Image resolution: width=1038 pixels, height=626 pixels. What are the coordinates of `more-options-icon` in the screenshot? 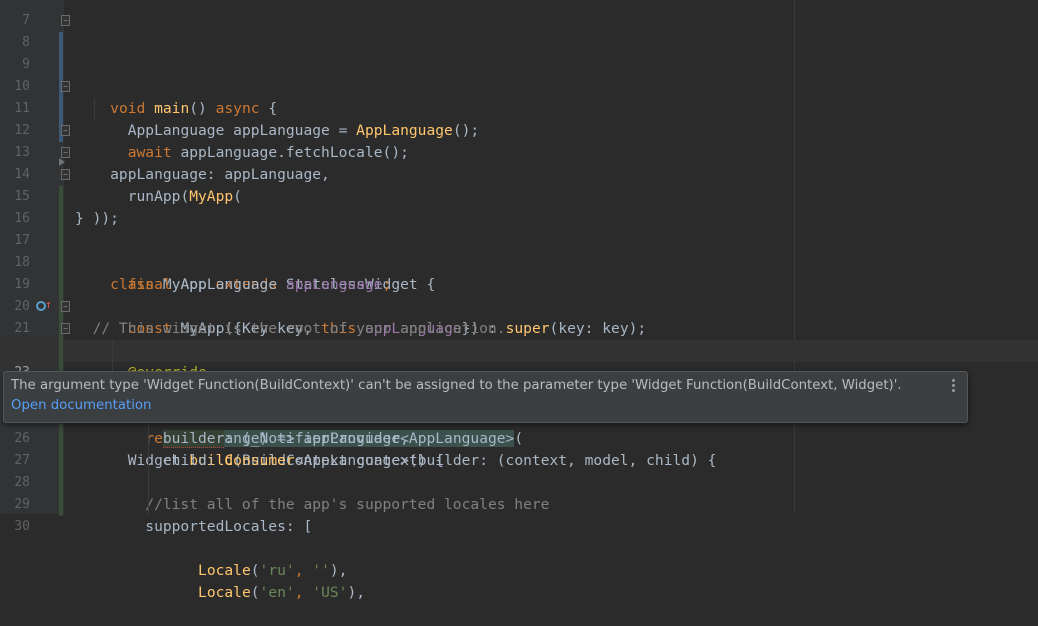 It's located at (953, 386).